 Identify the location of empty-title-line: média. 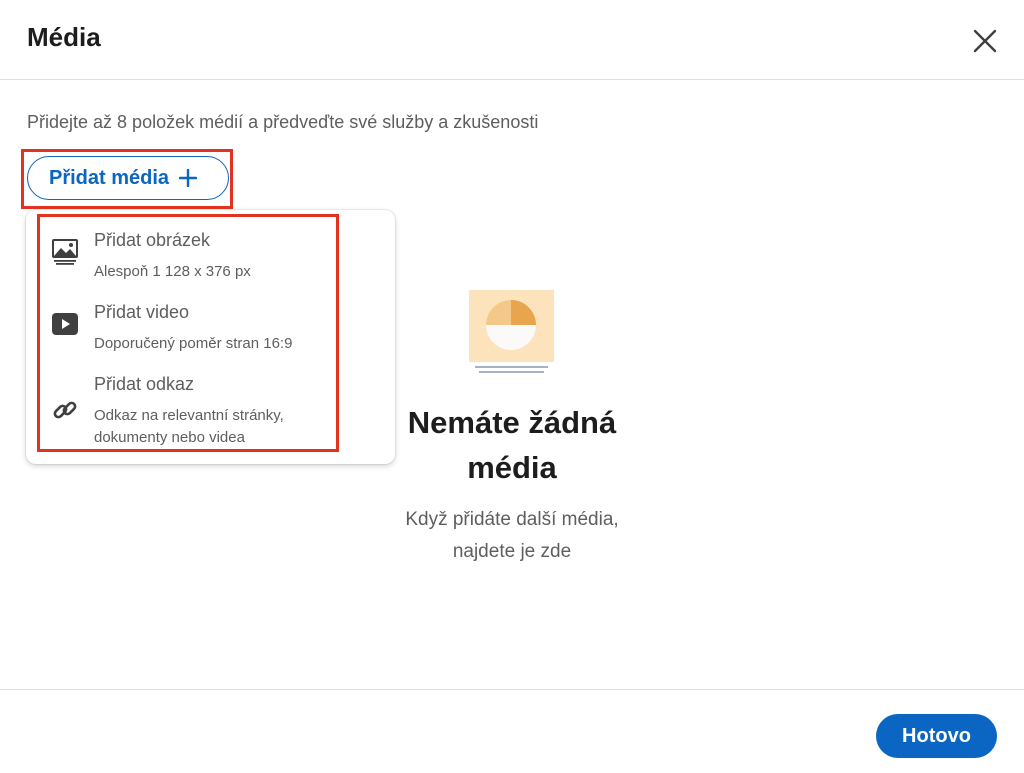
(512, 467).